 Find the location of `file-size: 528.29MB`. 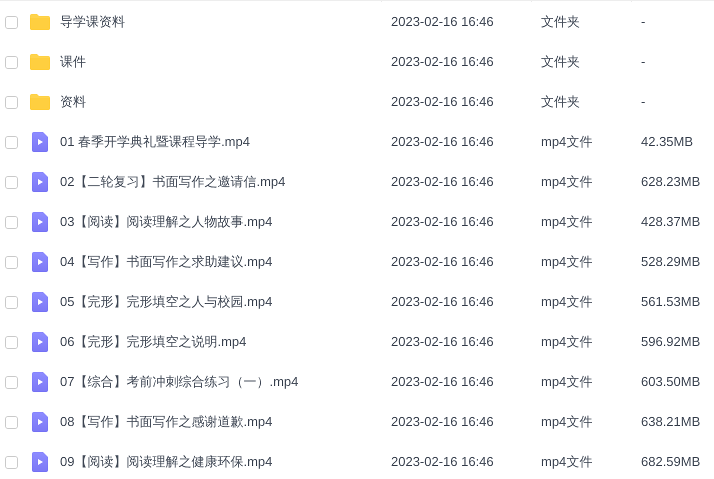

file-size: 528.29MB is located at coordinates (670, 262).